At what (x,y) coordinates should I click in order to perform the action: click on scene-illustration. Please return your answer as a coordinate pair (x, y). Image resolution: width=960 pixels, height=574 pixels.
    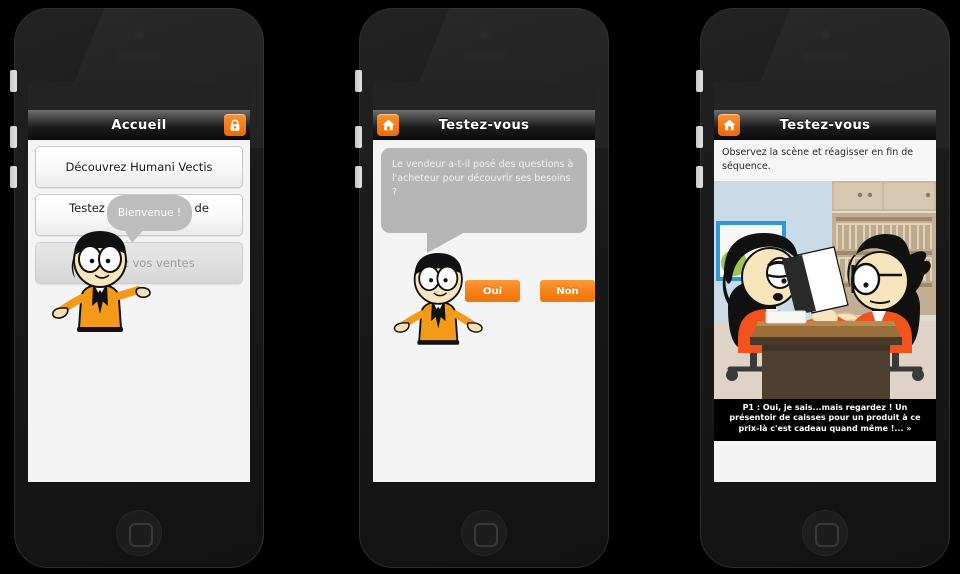
    Looking at the image, I should click on (825, 289).